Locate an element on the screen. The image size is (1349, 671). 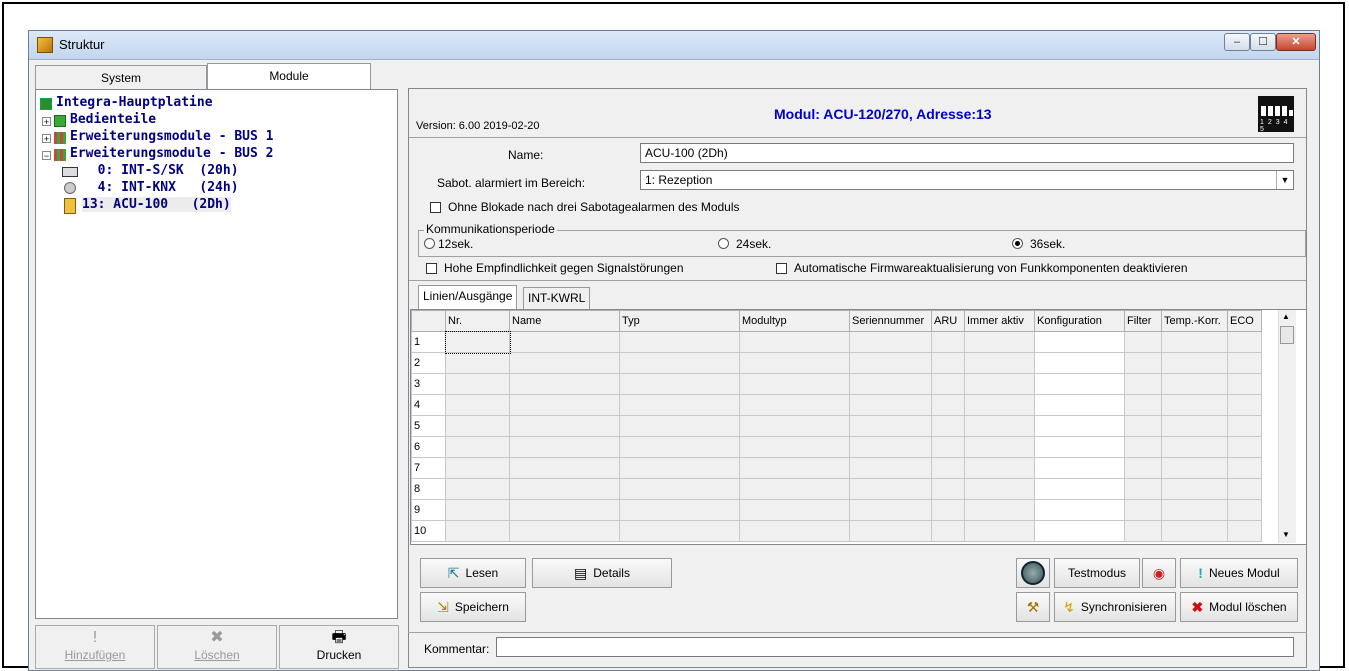
close-icon: ✕ is located at coordinates (1296, 42).